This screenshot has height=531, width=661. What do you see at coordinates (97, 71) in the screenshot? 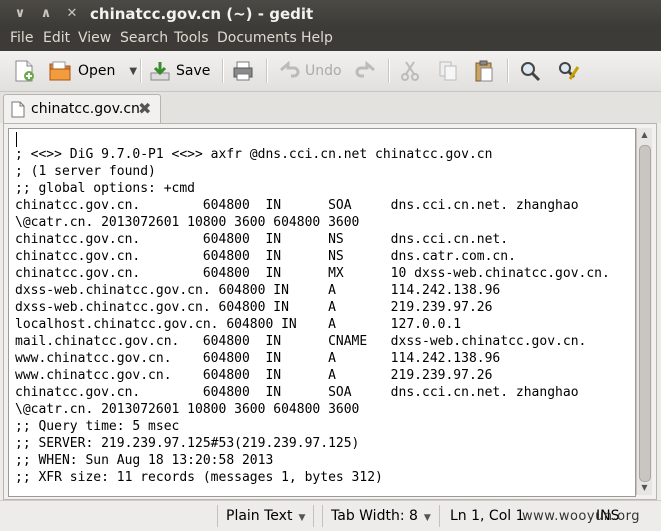
I see `open-label: Open` at bounding box center [97, 71].